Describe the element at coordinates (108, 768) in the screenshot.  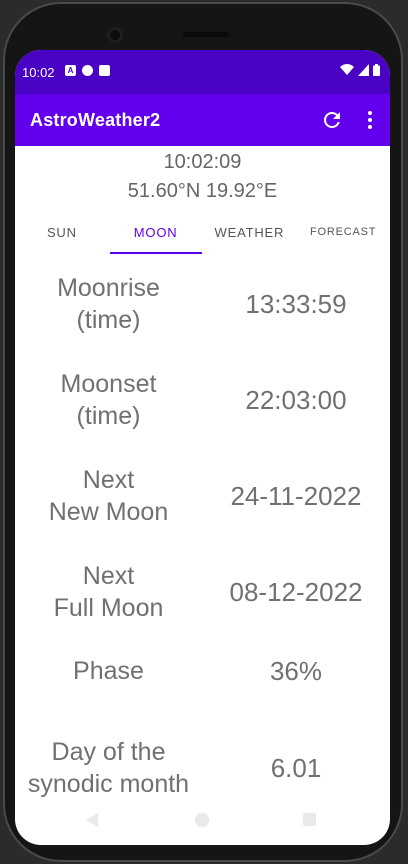
I see `synodic-day-label: Day of the synodic month` at that location.